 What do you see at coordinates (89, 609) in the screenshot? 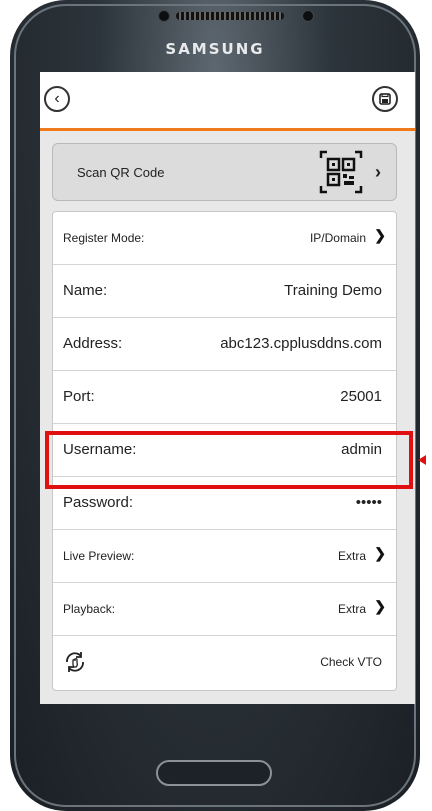
I see `row-label: Playback:` at bounding box center [89, 609].